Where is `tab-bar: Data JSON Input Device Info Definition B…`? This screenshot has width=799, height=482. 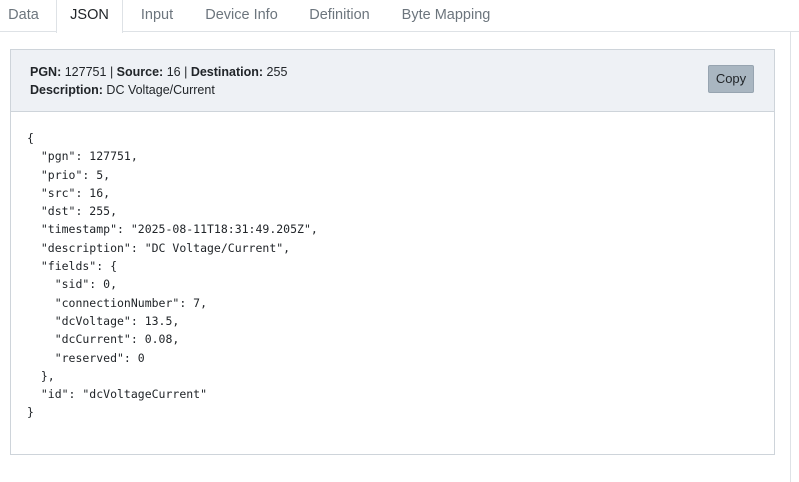 tab-bar: Data JSON Input Device Info Definition B… is located at coordinates (399, 16).